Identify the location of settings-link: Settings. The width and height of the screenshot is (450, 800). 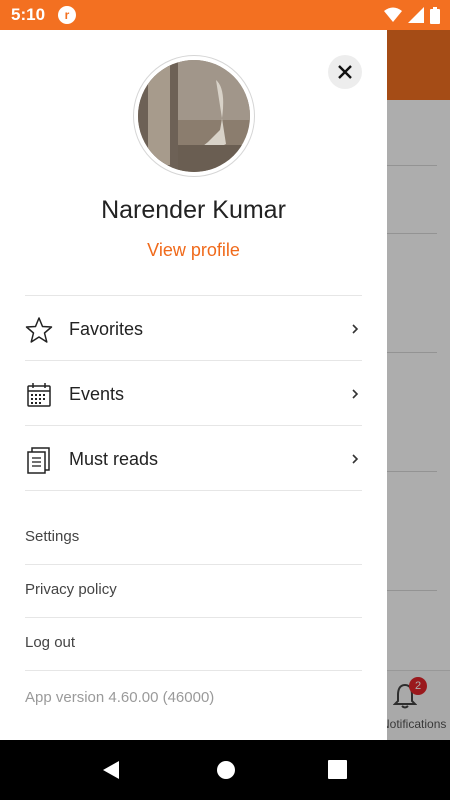
(193, 538).